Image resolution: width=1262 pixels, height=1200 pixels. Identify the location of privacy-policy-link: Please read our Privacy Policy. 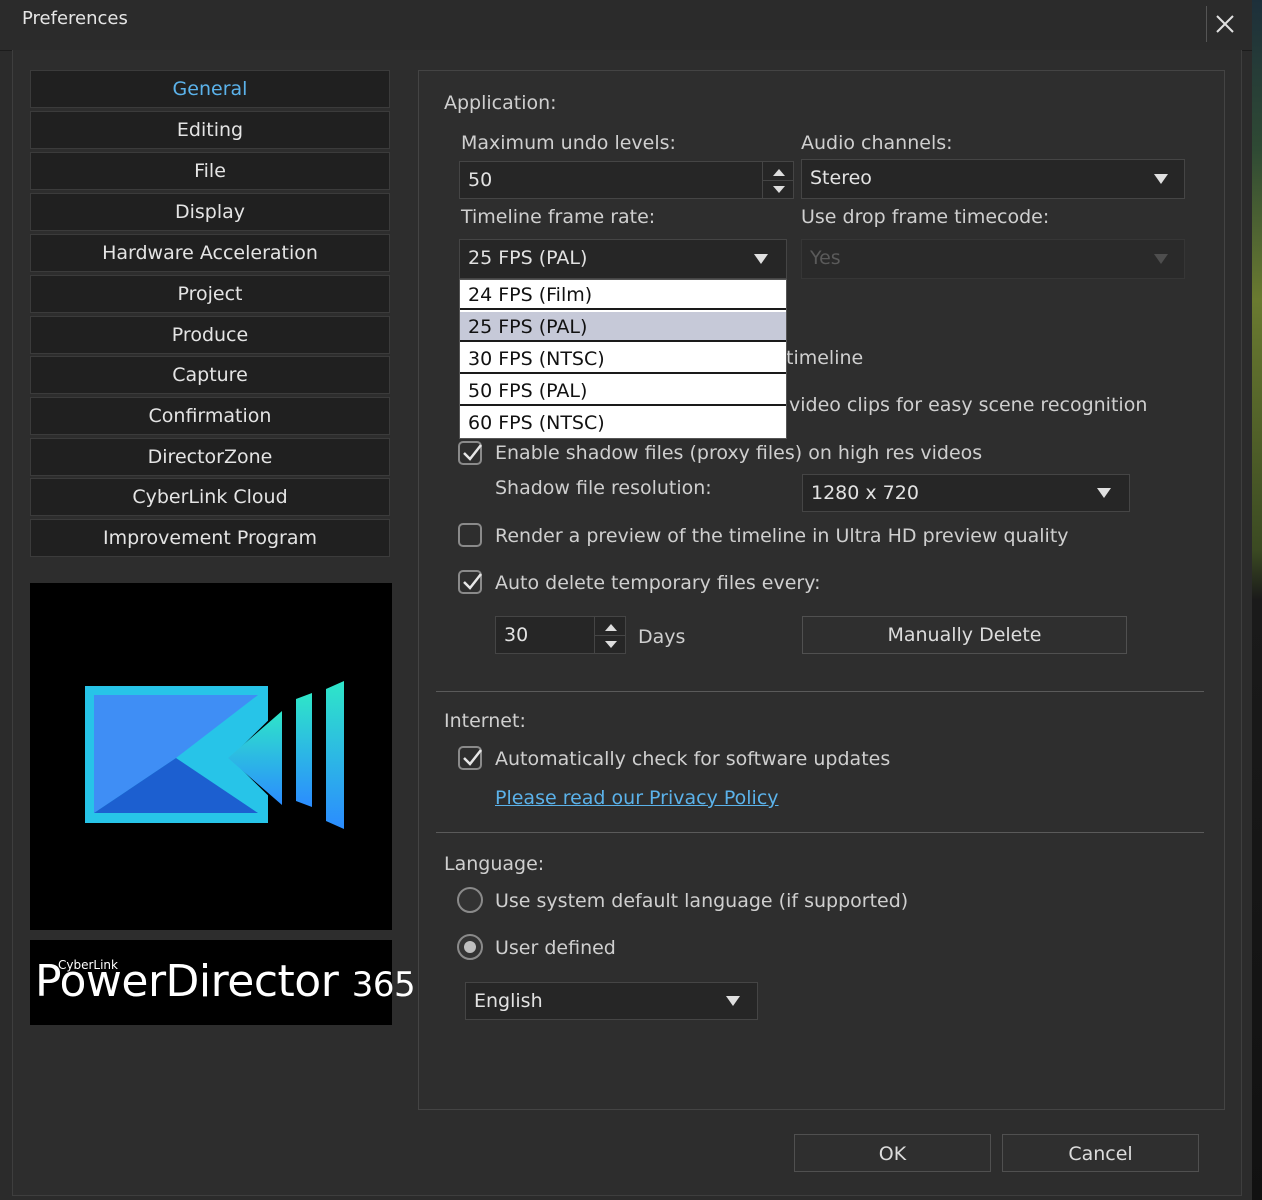
(637, 798).